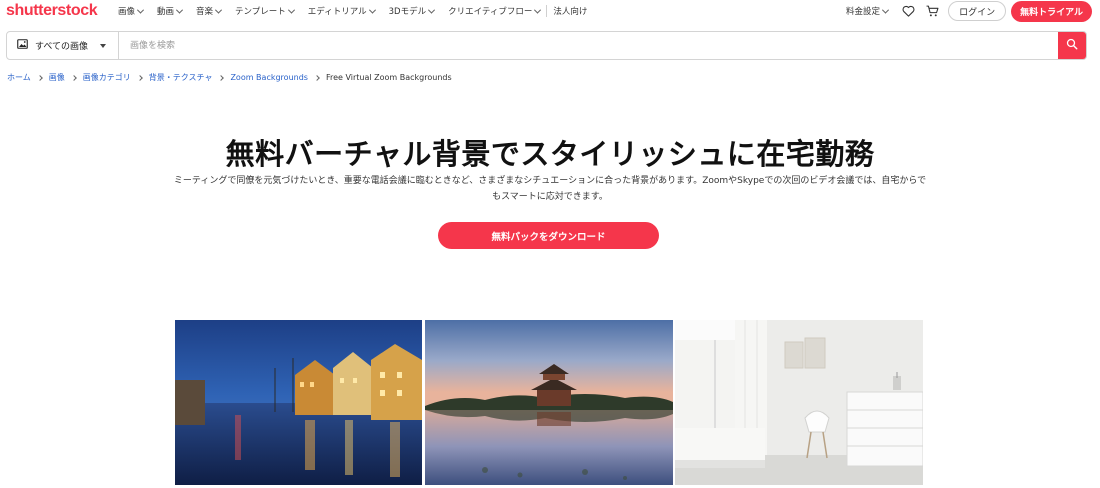  What do you see at coordinates (52, 11) in the screenshot?
I see `shutterstock-logo: shutterstock` at bounding box center [52, 11].